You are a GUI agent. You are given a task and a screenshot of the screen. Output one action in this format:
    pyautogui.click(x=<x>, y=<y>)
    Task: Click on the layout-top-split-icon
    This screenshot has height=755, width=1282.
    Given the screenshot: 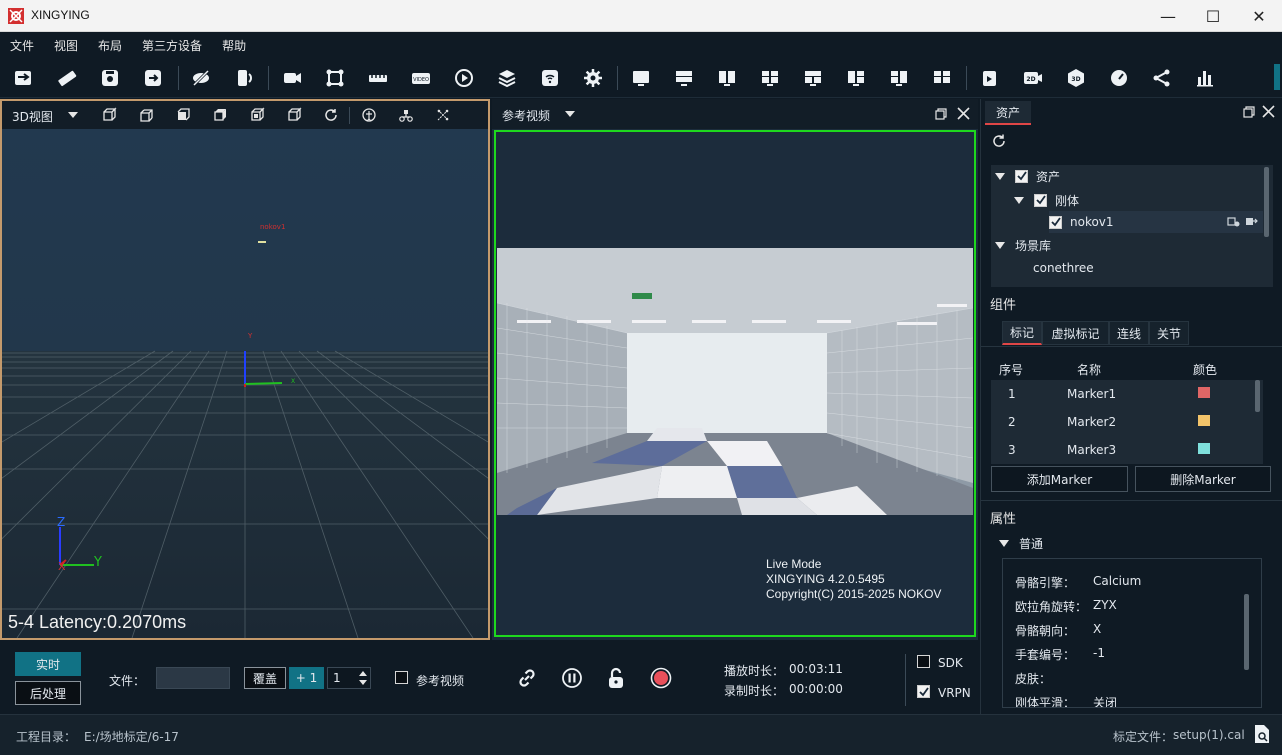 What is the action you would take?
    pyautogui.click(x=813, y=78)
    